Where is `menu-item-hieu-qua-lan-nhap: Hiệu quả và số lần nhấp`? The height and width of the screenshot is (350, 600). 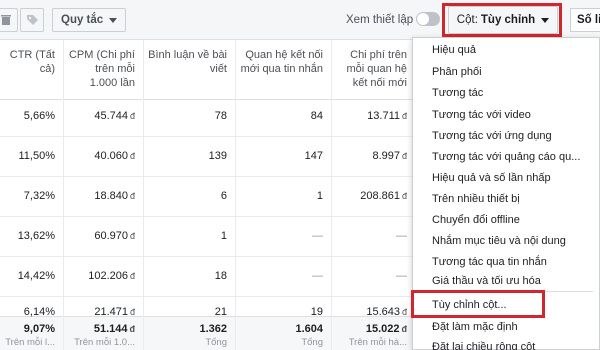
menu-item-hieu-qua-lan-nhap: Hiệu quả và số lần nhấp is located at coordinates (491, 178).